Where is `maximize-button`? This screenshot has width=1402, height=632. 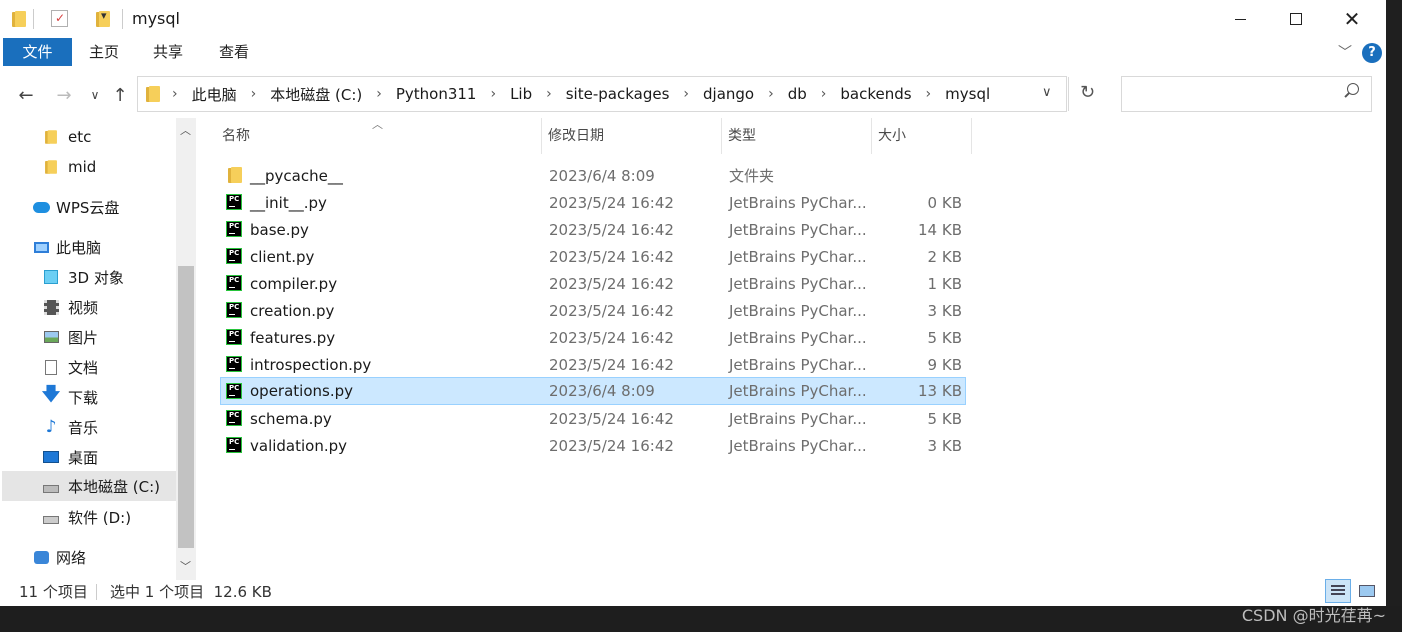
maximize-button is located at coordinates (1296, 19).